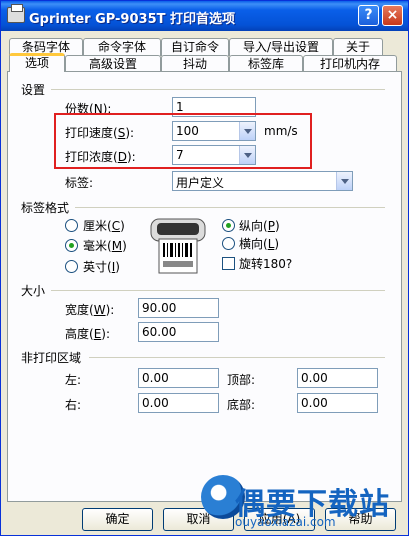 The image size is (409, 536). Describe the element at coordinates (195, 47) in the screenshot. I see `tab-custom-command: 自订命令` at that location.